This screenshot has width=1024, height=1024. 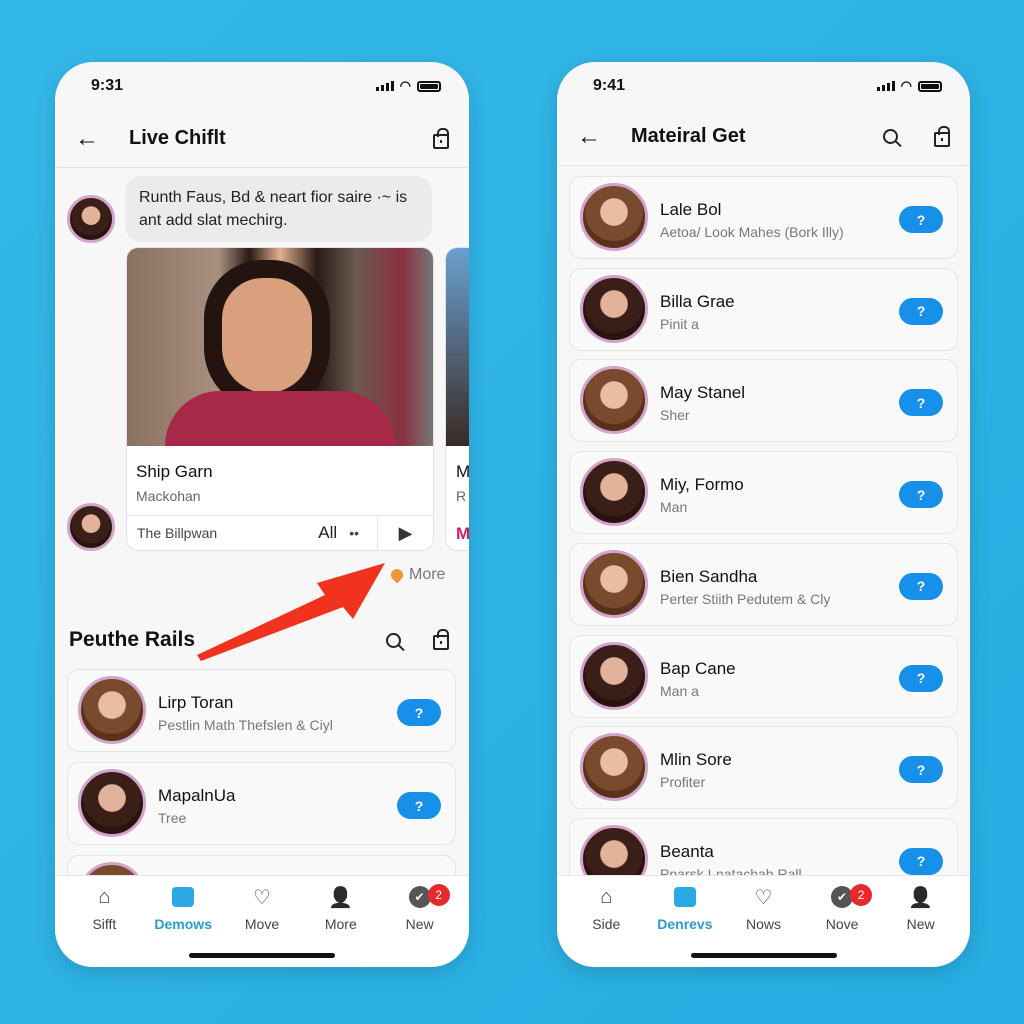 I want to click on list-item: Mlin Sore Profiter?, so click(x=763, y=768).